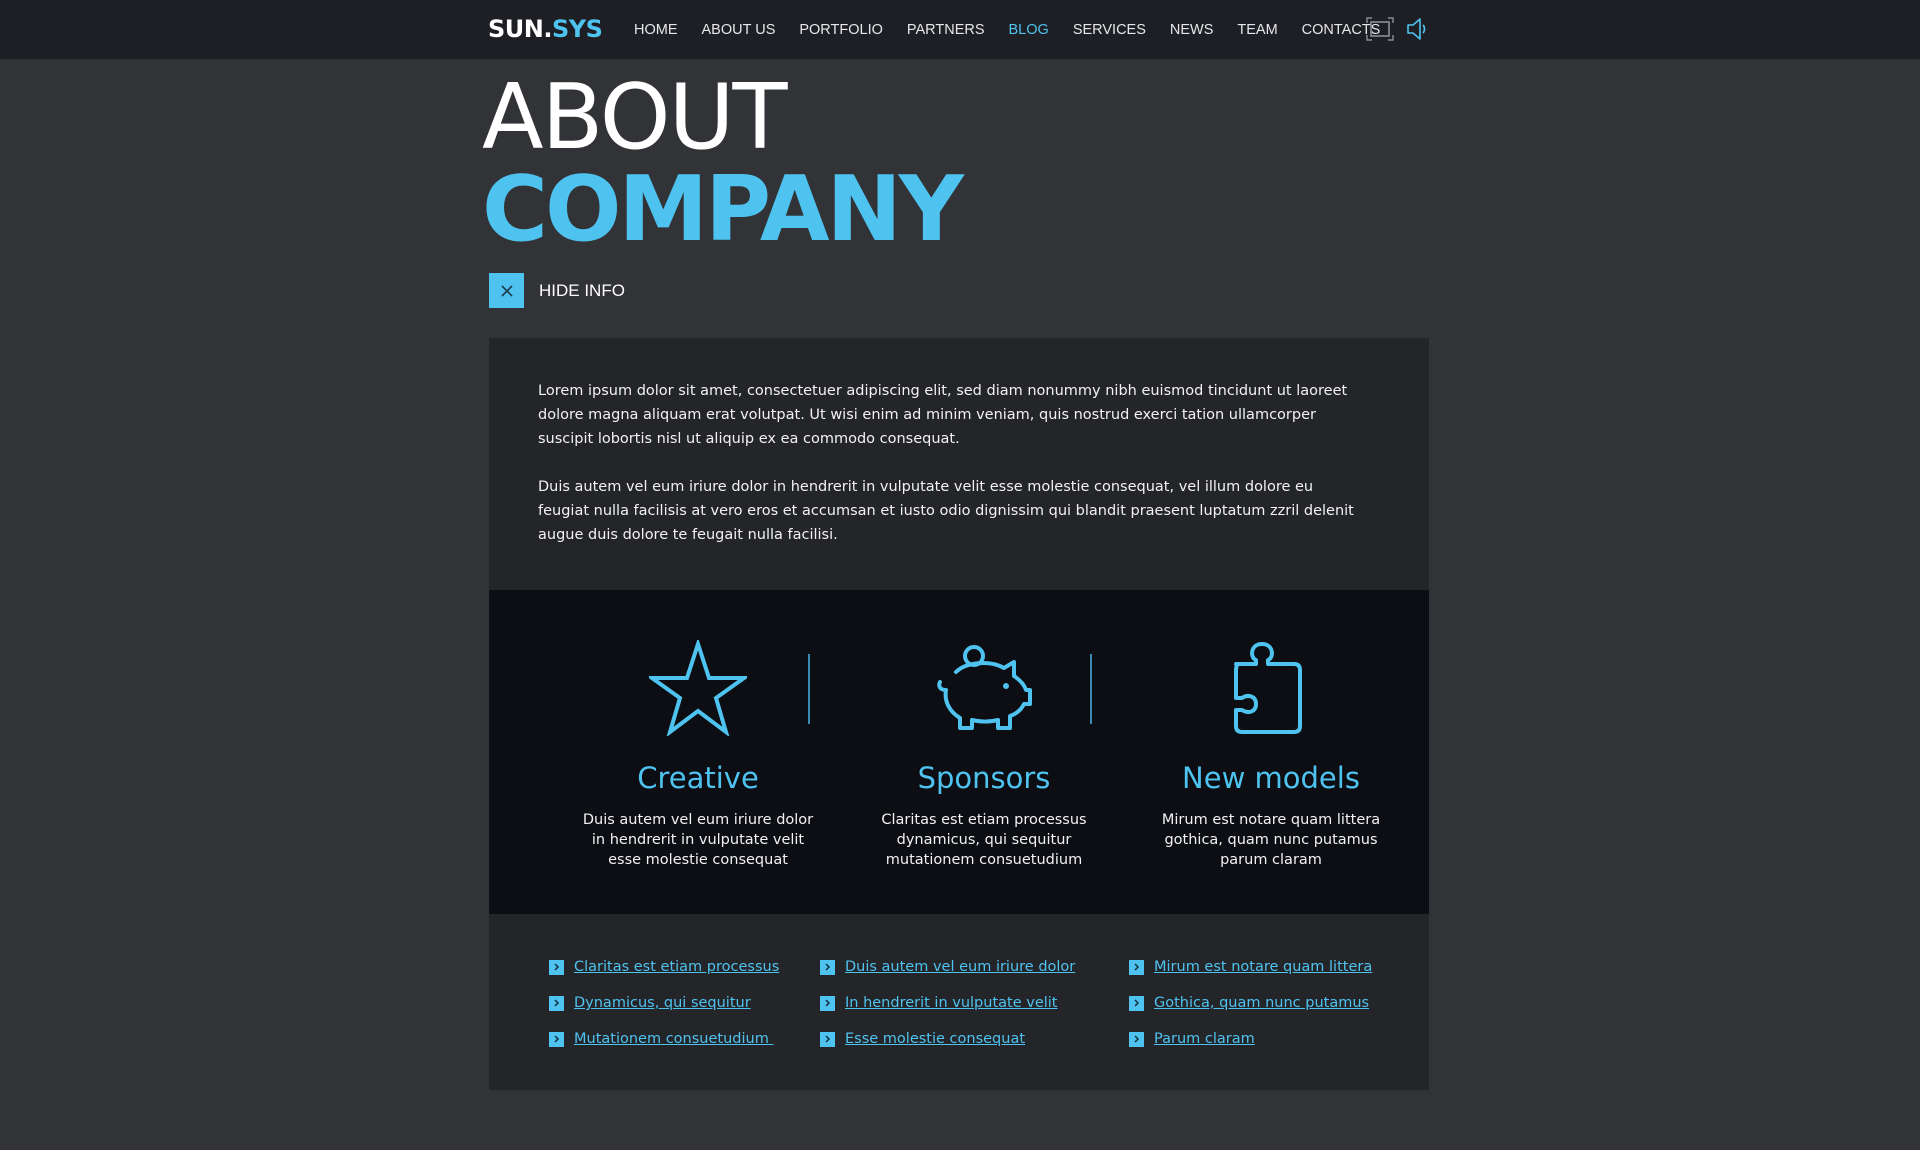 The width and height of the screenshot is (1920, 1150). Describe the element at coordinates (723, 209) in the screenshot. I see `page-title-line2: COMPANY` at that location.